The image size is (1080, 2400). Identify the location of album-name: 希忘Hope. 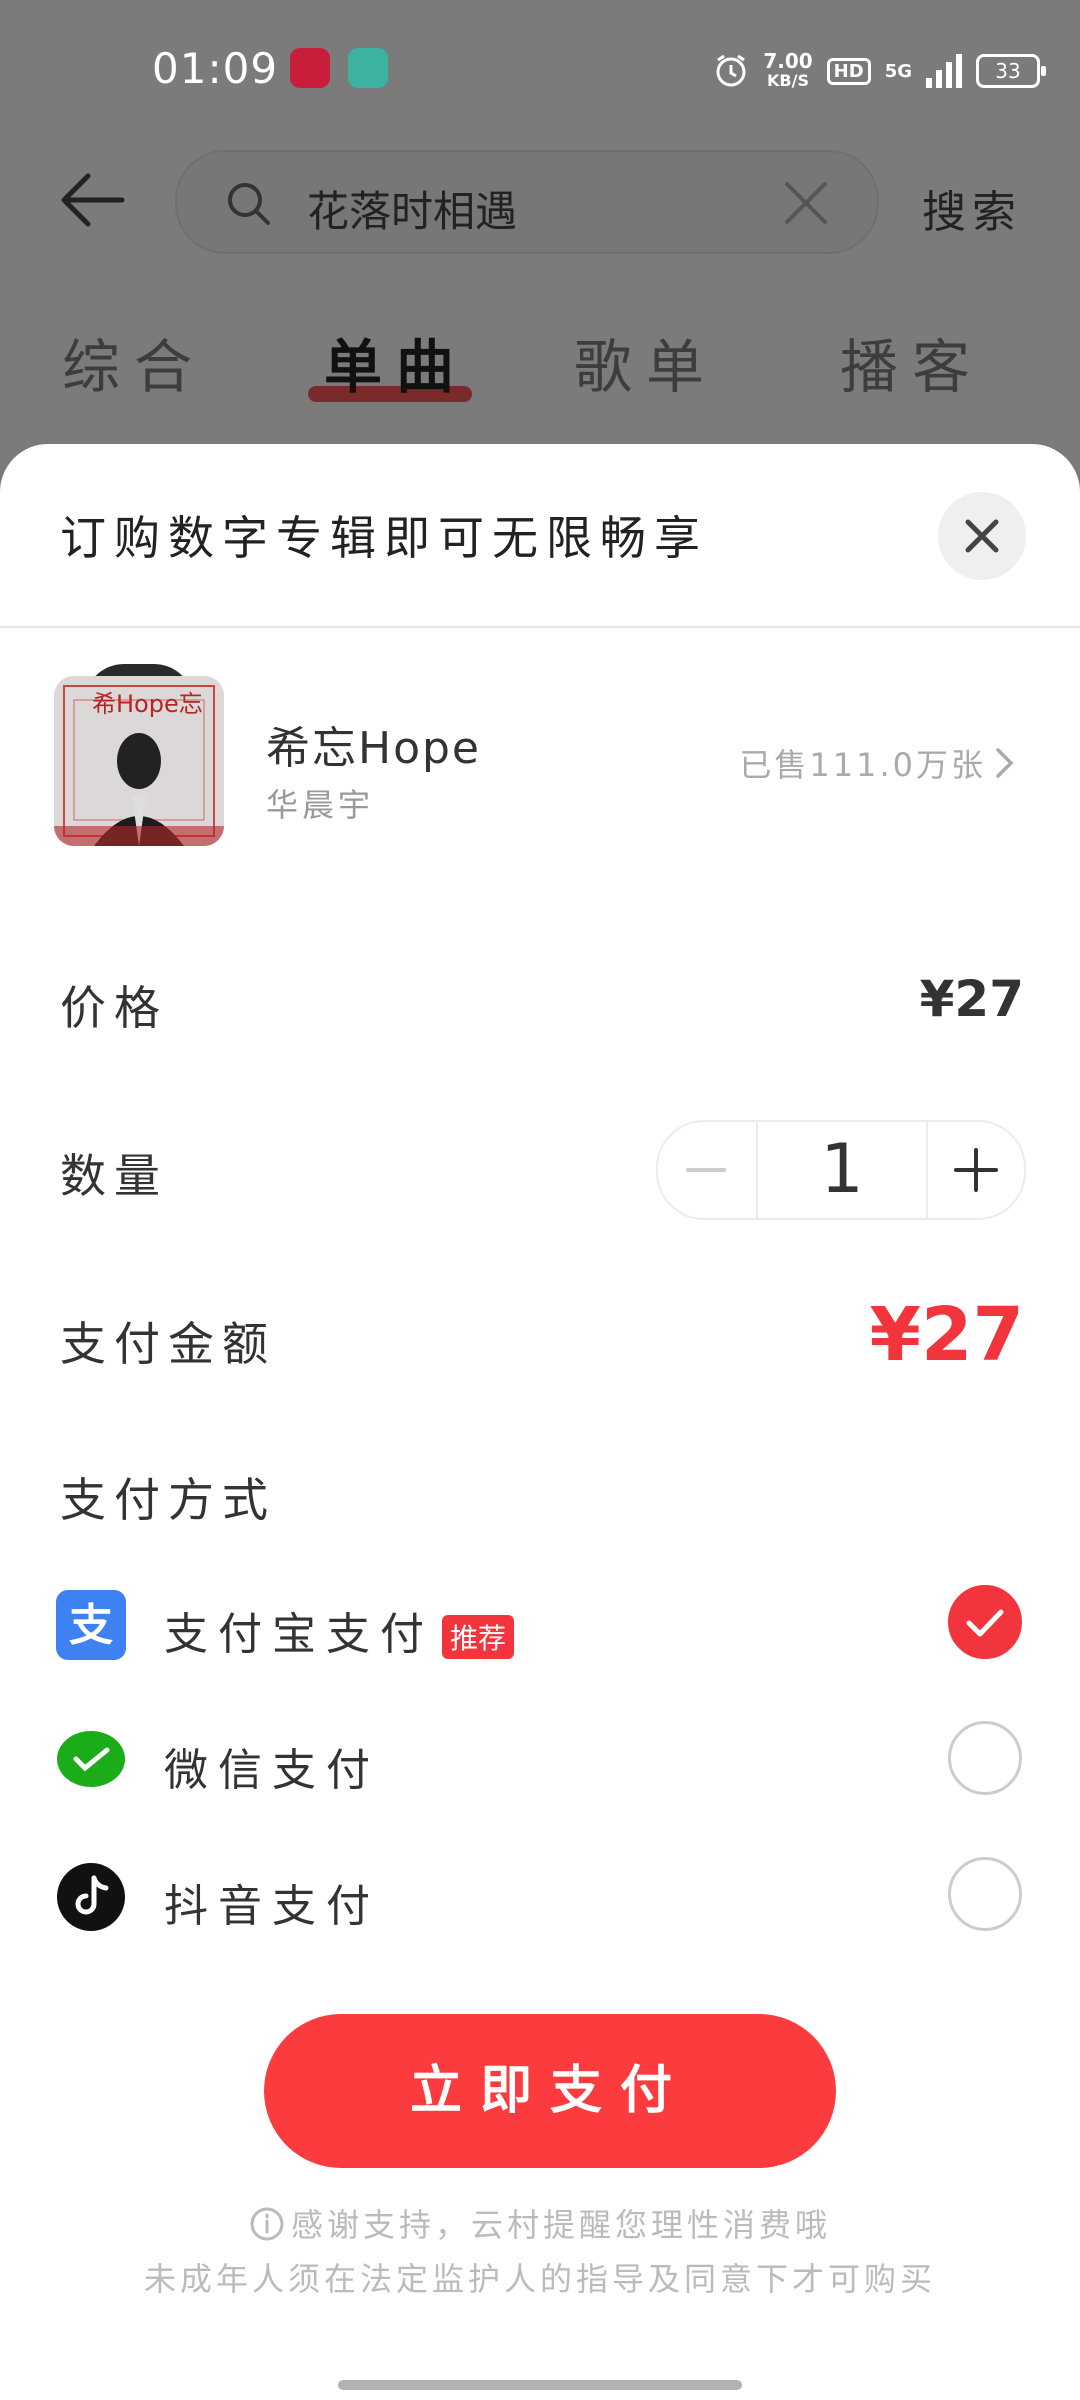
(374, 748).